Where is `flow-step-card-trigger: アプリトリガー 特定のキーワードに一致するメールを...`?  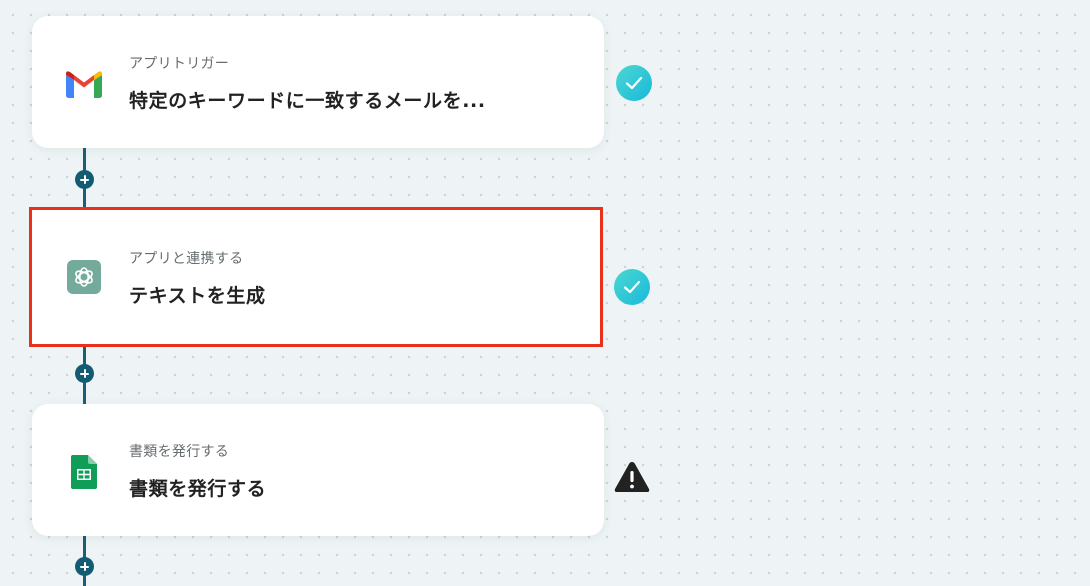
flow-step-card-trigger: アプリトリガー 特定のキーワードに一致するメールを... is located at coordinates (318, 82).